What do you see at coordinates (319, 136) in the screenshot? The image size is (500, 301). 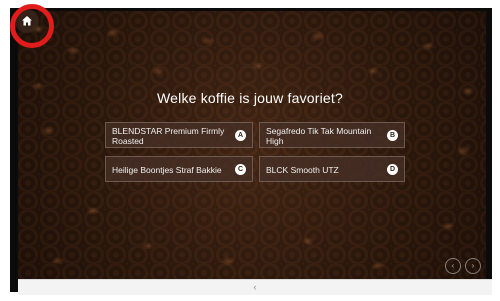 I see `answer-label: Segafredo Tik Tak Mountain High` at bounding box center [319, 136].